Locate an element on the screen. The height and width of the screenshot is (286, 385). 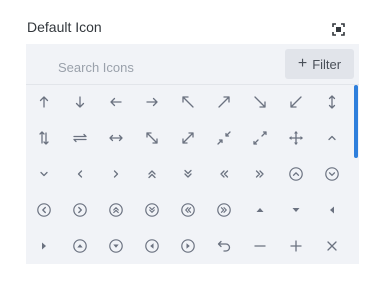
plus-icon: + is located at coordinates (302, 63).